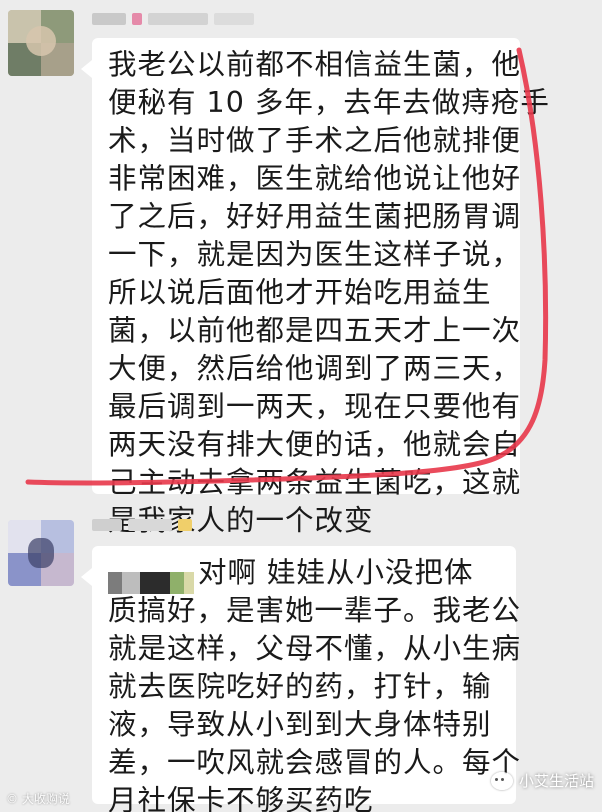 This screenshot has height=812, width=602. What do you see at coordinates (315, 648) in the screenshot?
I see `message-2-line: 就是这样，父母不懂，从小生病` at bounding box center [315, 648].